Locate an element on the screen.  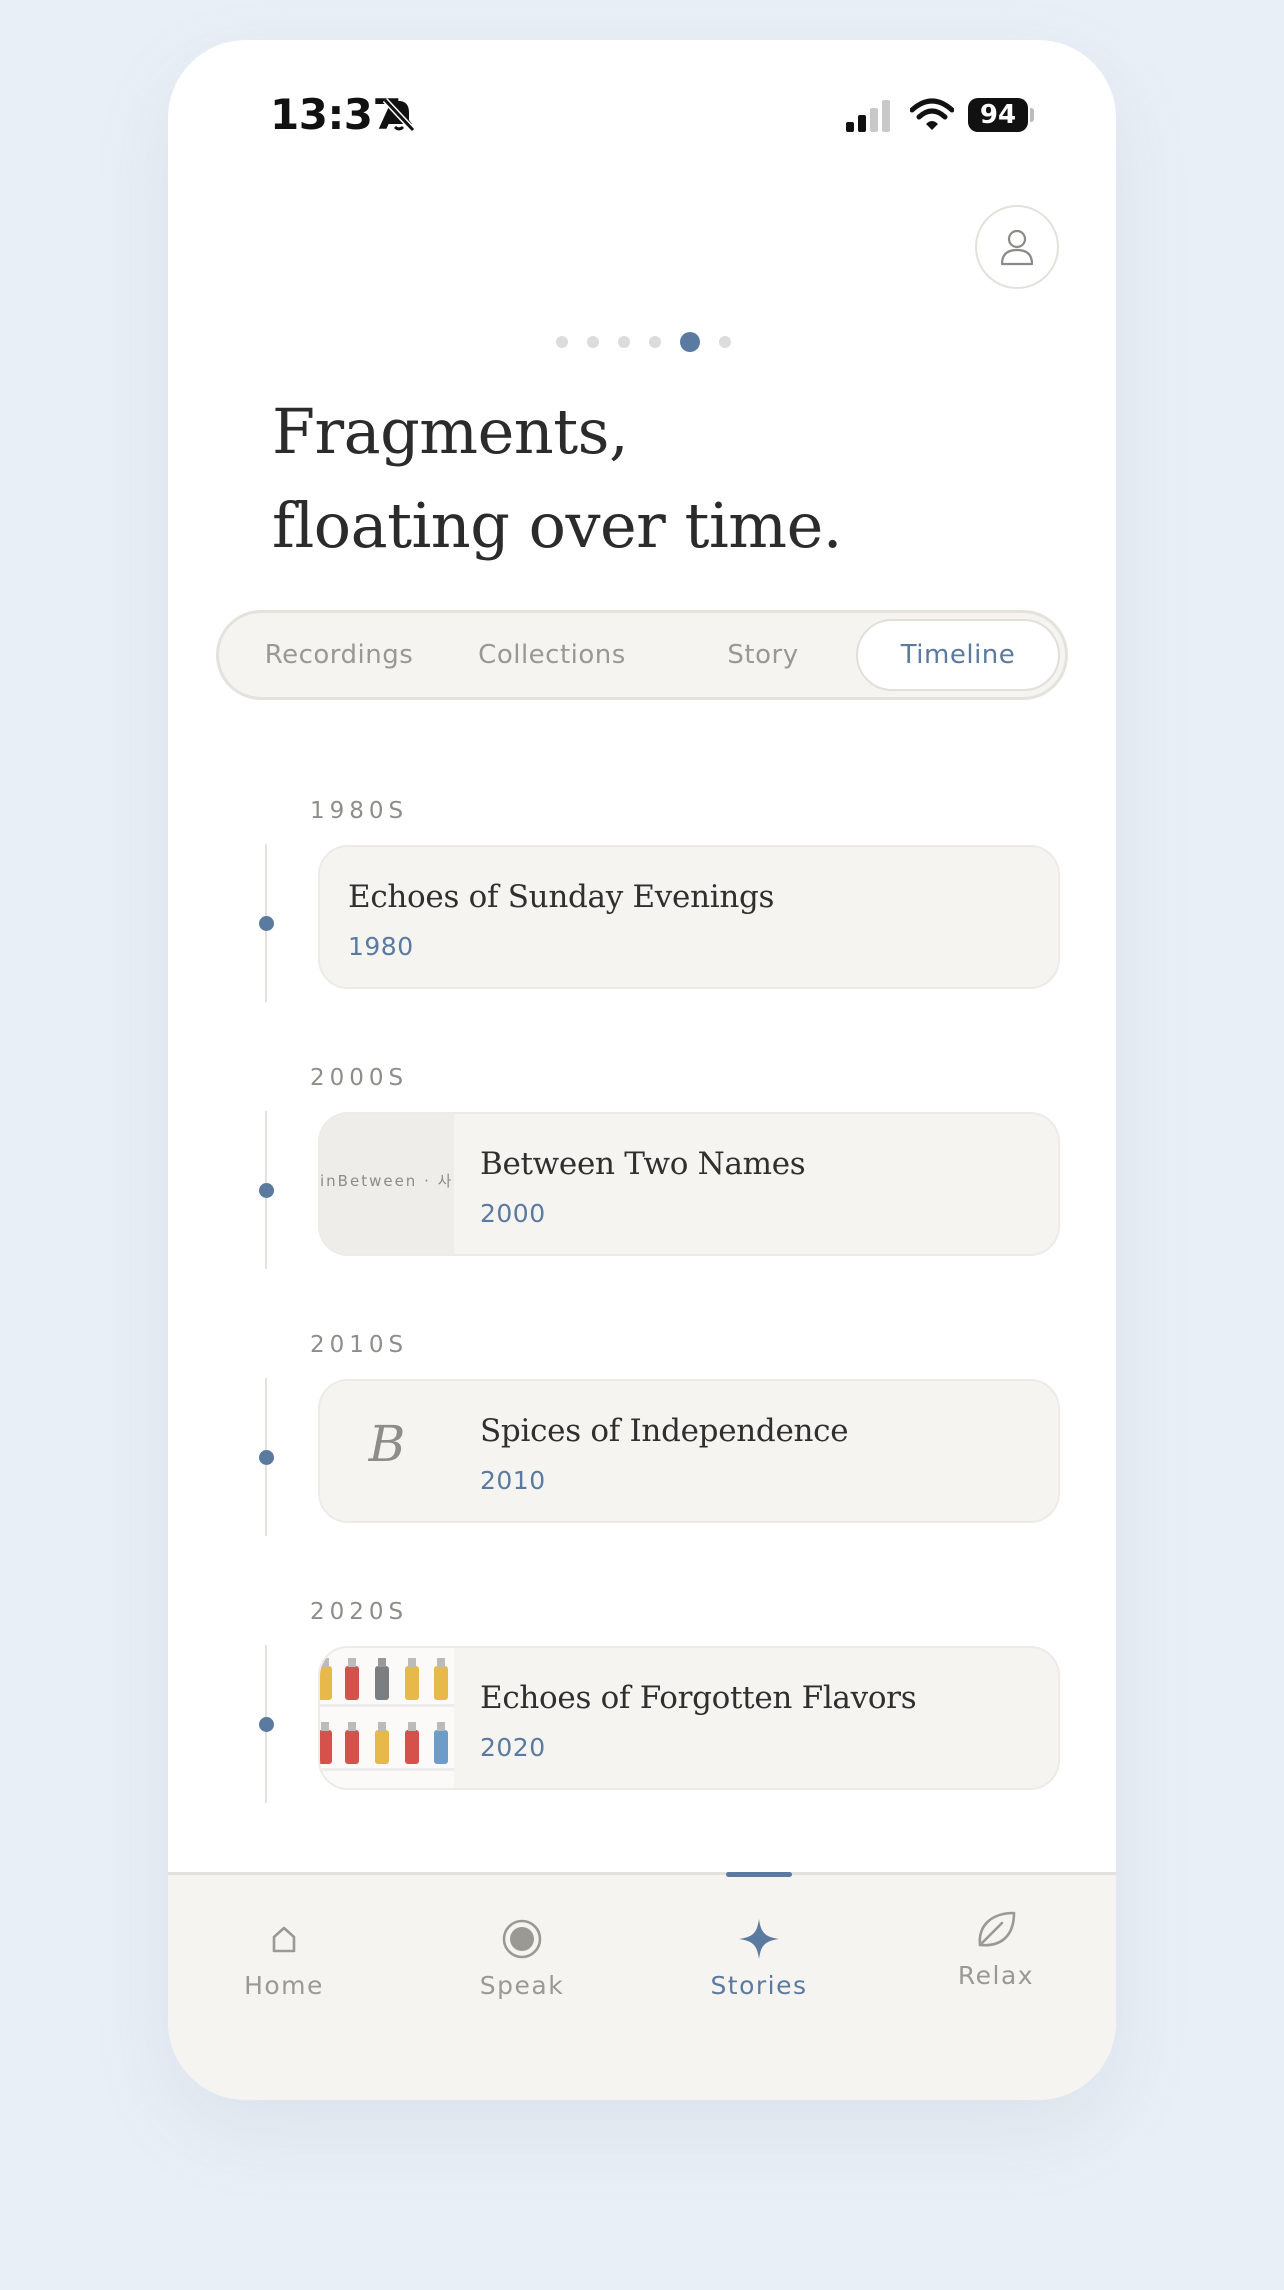
battery-indicator: 94 is located at coordinates (998, 115).